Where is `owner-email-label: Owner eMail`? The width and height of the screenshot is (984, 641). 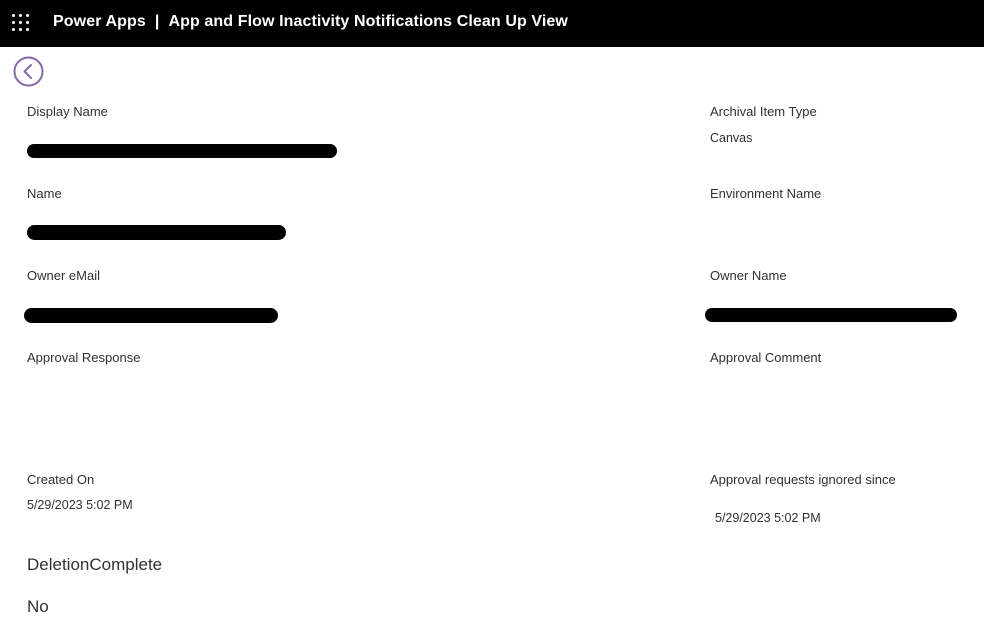
owner-email-label: Owner eMail is located at coordinates (63, 275).